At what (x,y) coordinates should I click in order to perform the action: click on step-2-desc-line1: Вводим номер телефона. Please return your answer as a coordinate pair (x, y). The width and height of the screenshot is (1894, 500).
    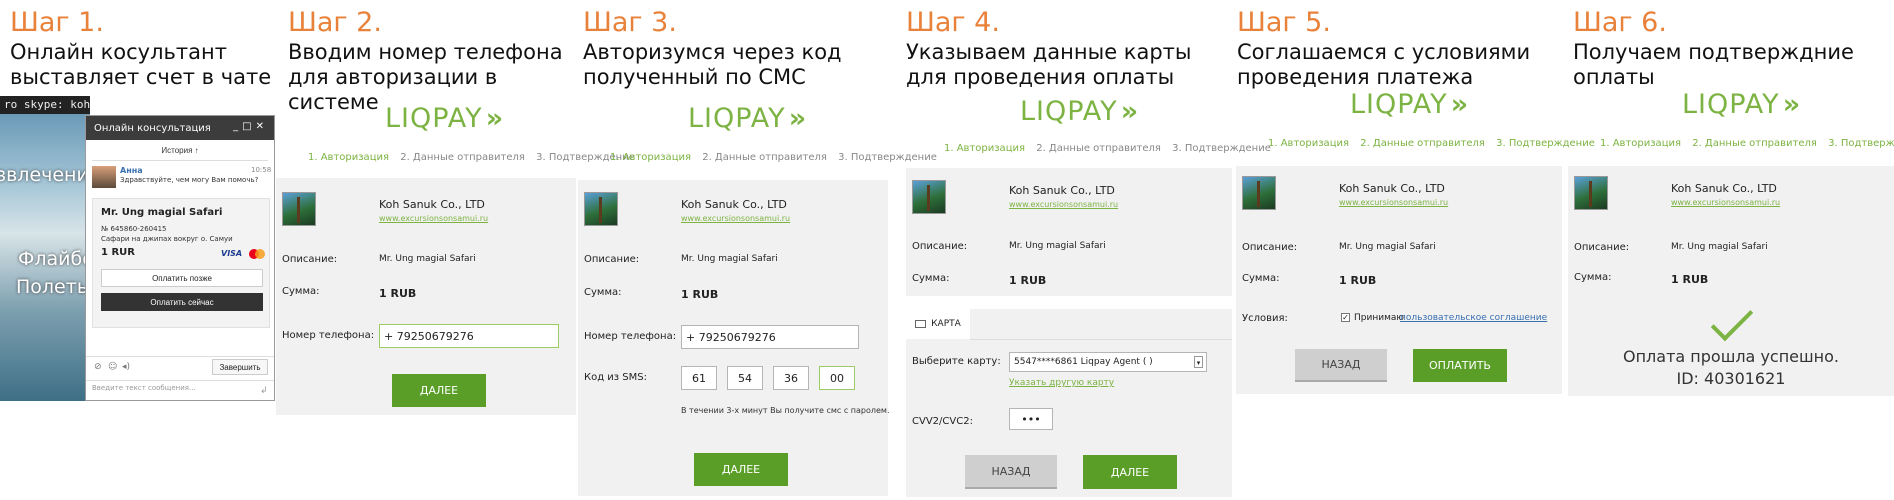
    Looking at the image, I should click on (425, 52).